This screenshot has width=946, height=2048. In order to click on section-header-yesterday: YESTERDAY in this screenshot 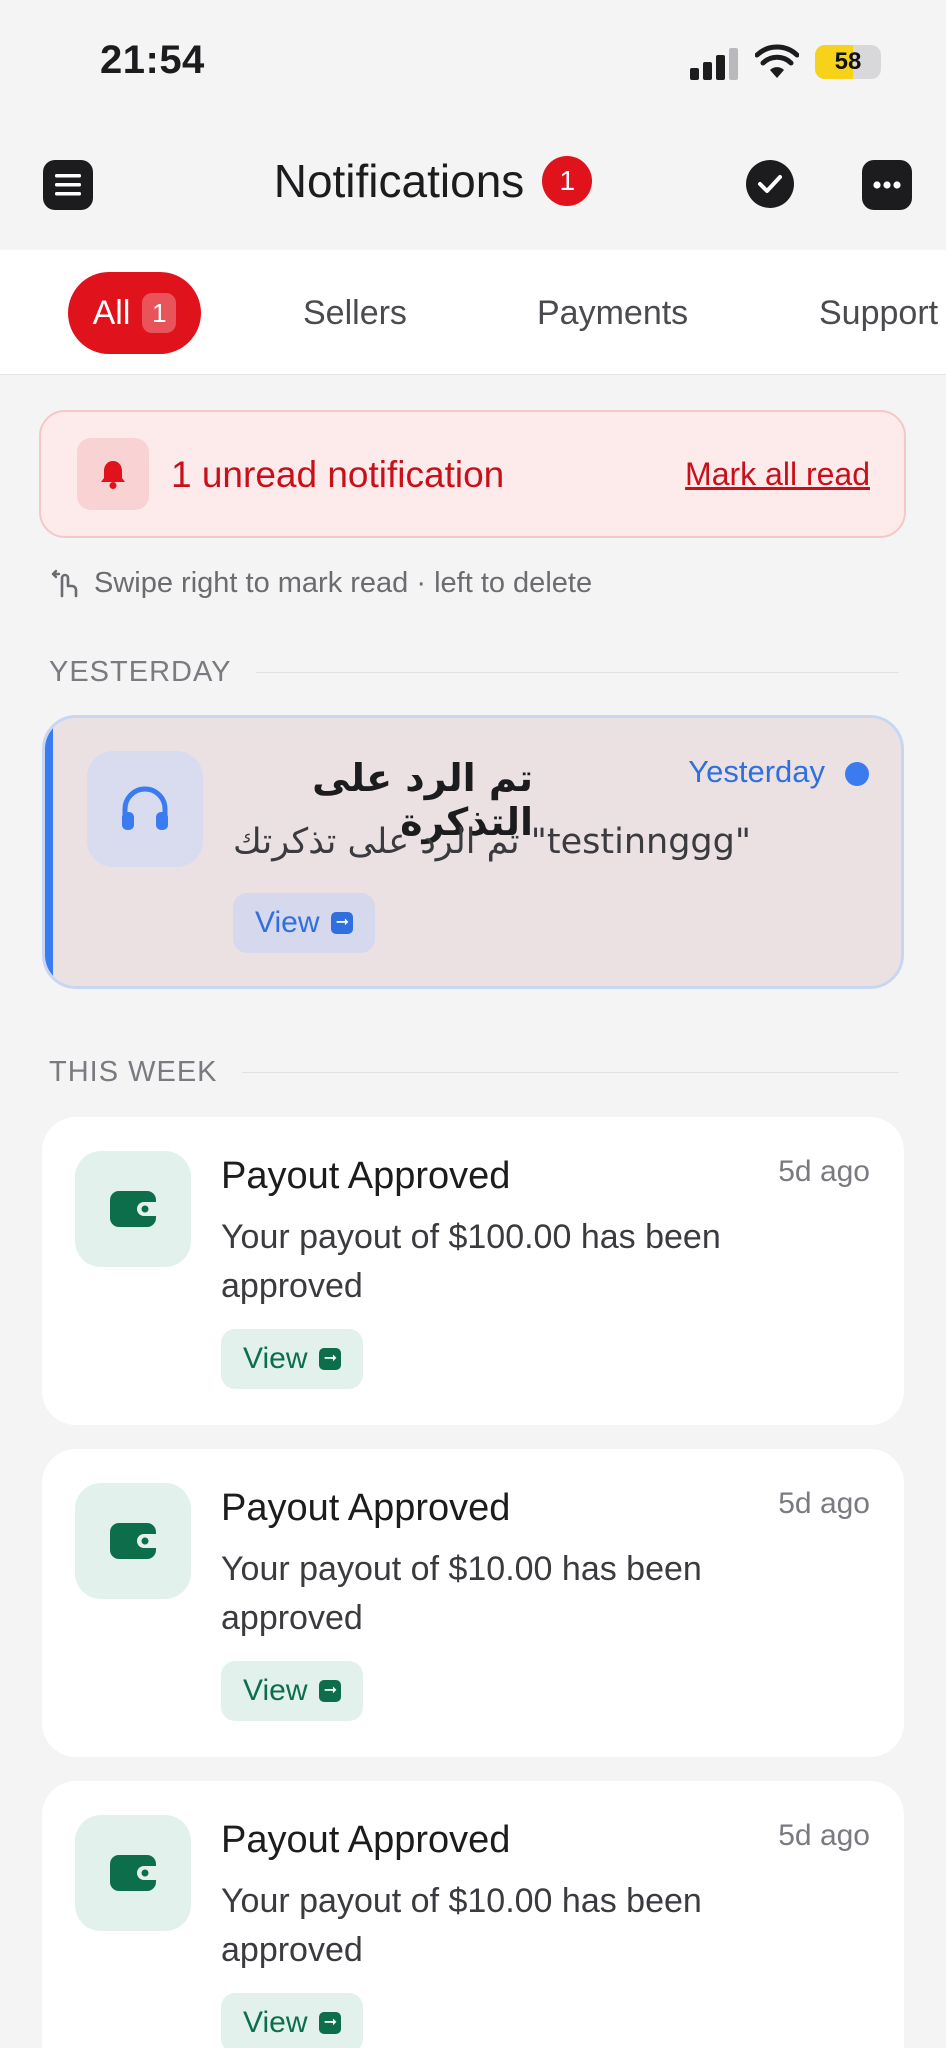, I will do `click(474, 672)`.